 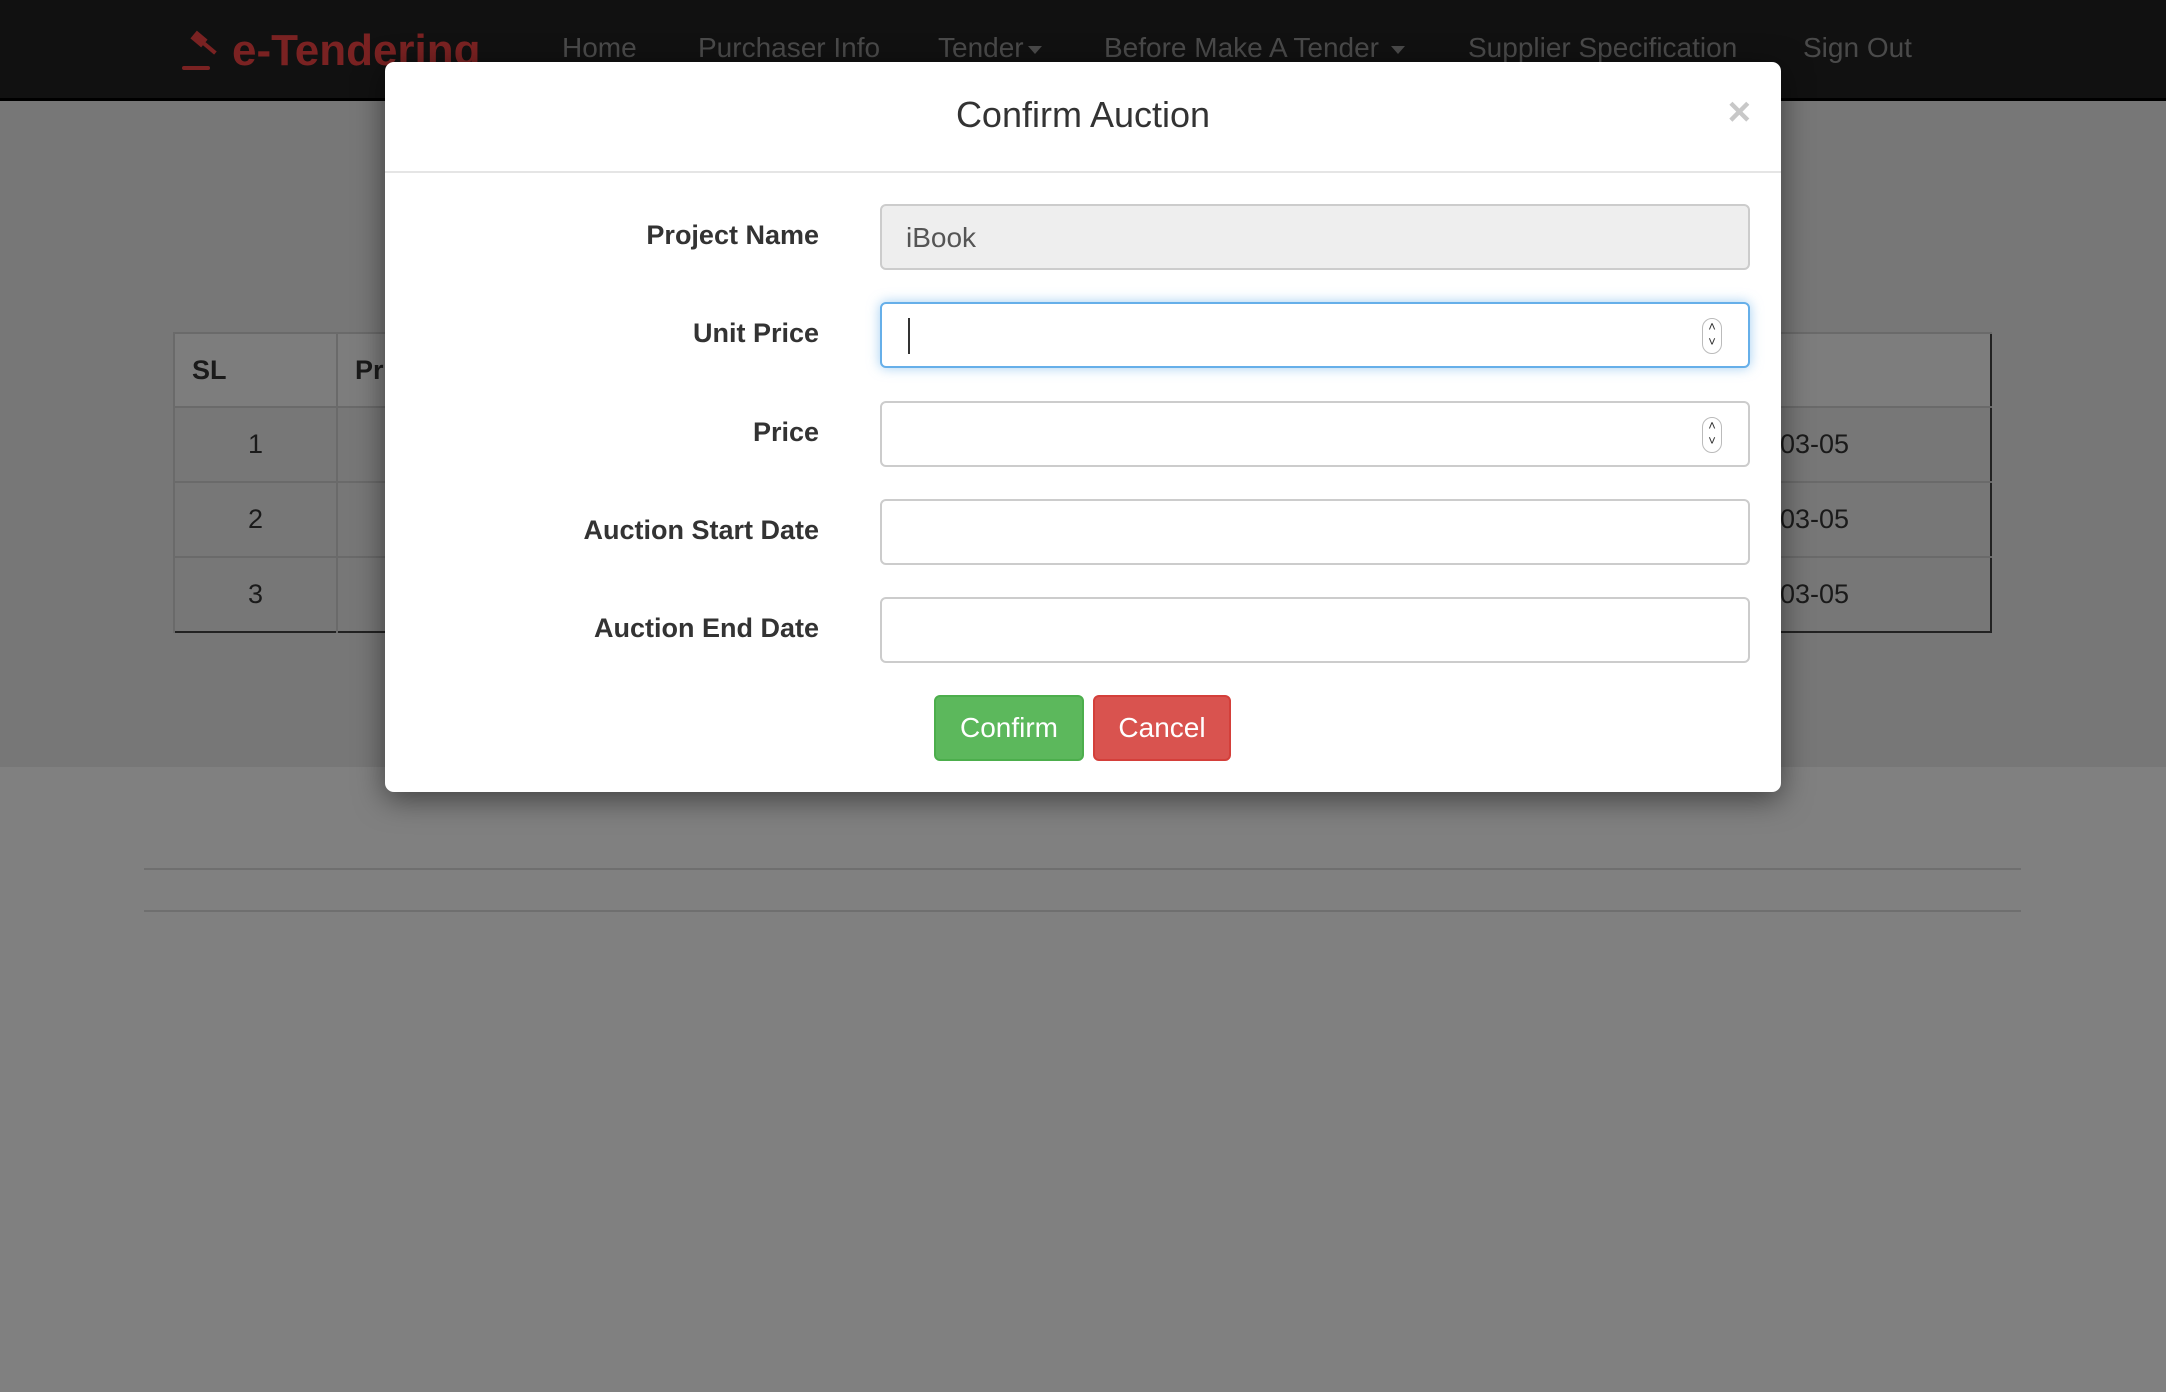 What do you see at coordinates (981, 47) in the screenshot?
I see `nav-tender-label: Tender` at bounding box center [981, 47].